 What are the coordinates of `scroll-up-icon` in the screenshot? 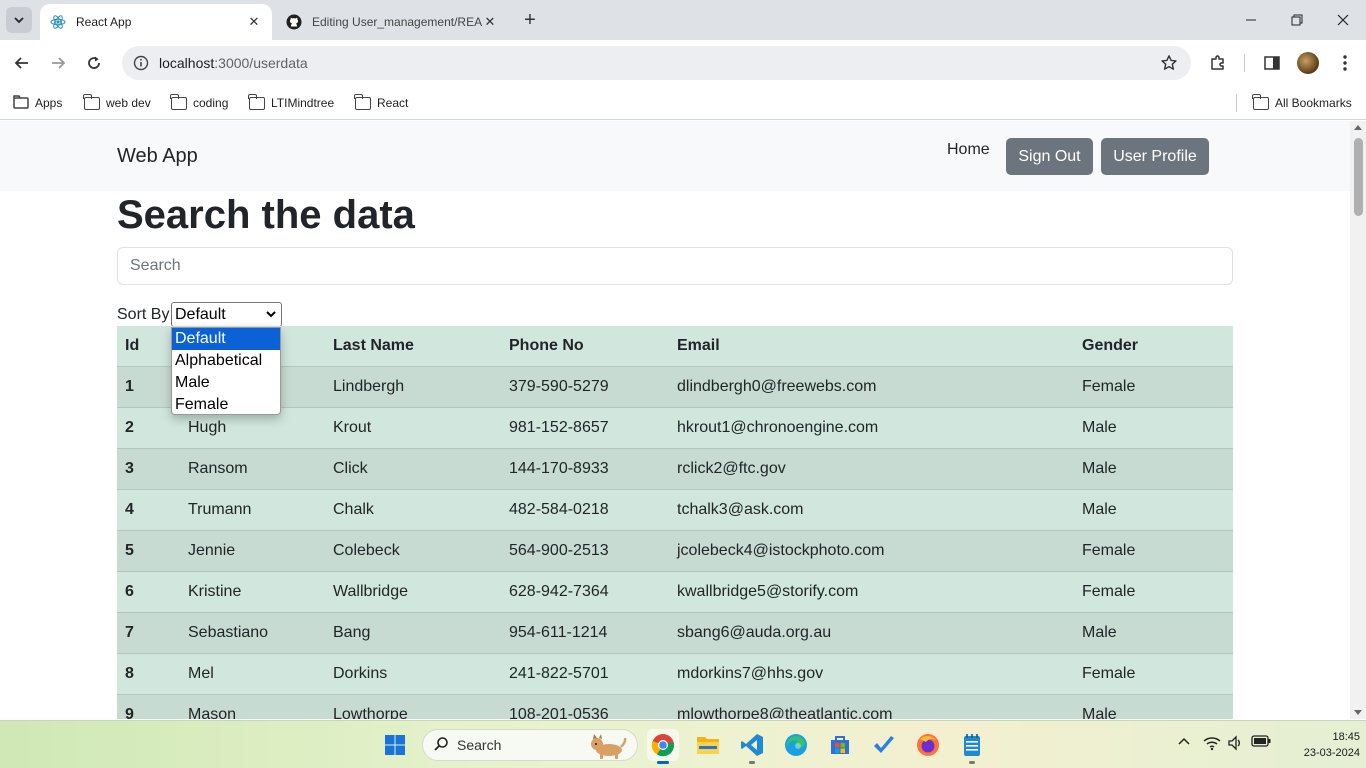 It's located at (1358, 127).